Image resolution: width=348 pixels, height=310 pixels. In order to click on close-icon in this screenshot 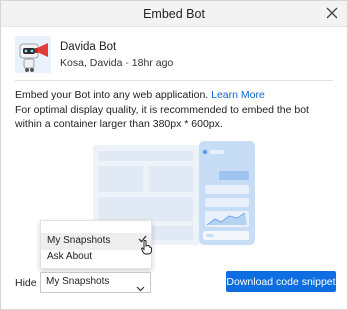, I will do `click(332, 13)`.